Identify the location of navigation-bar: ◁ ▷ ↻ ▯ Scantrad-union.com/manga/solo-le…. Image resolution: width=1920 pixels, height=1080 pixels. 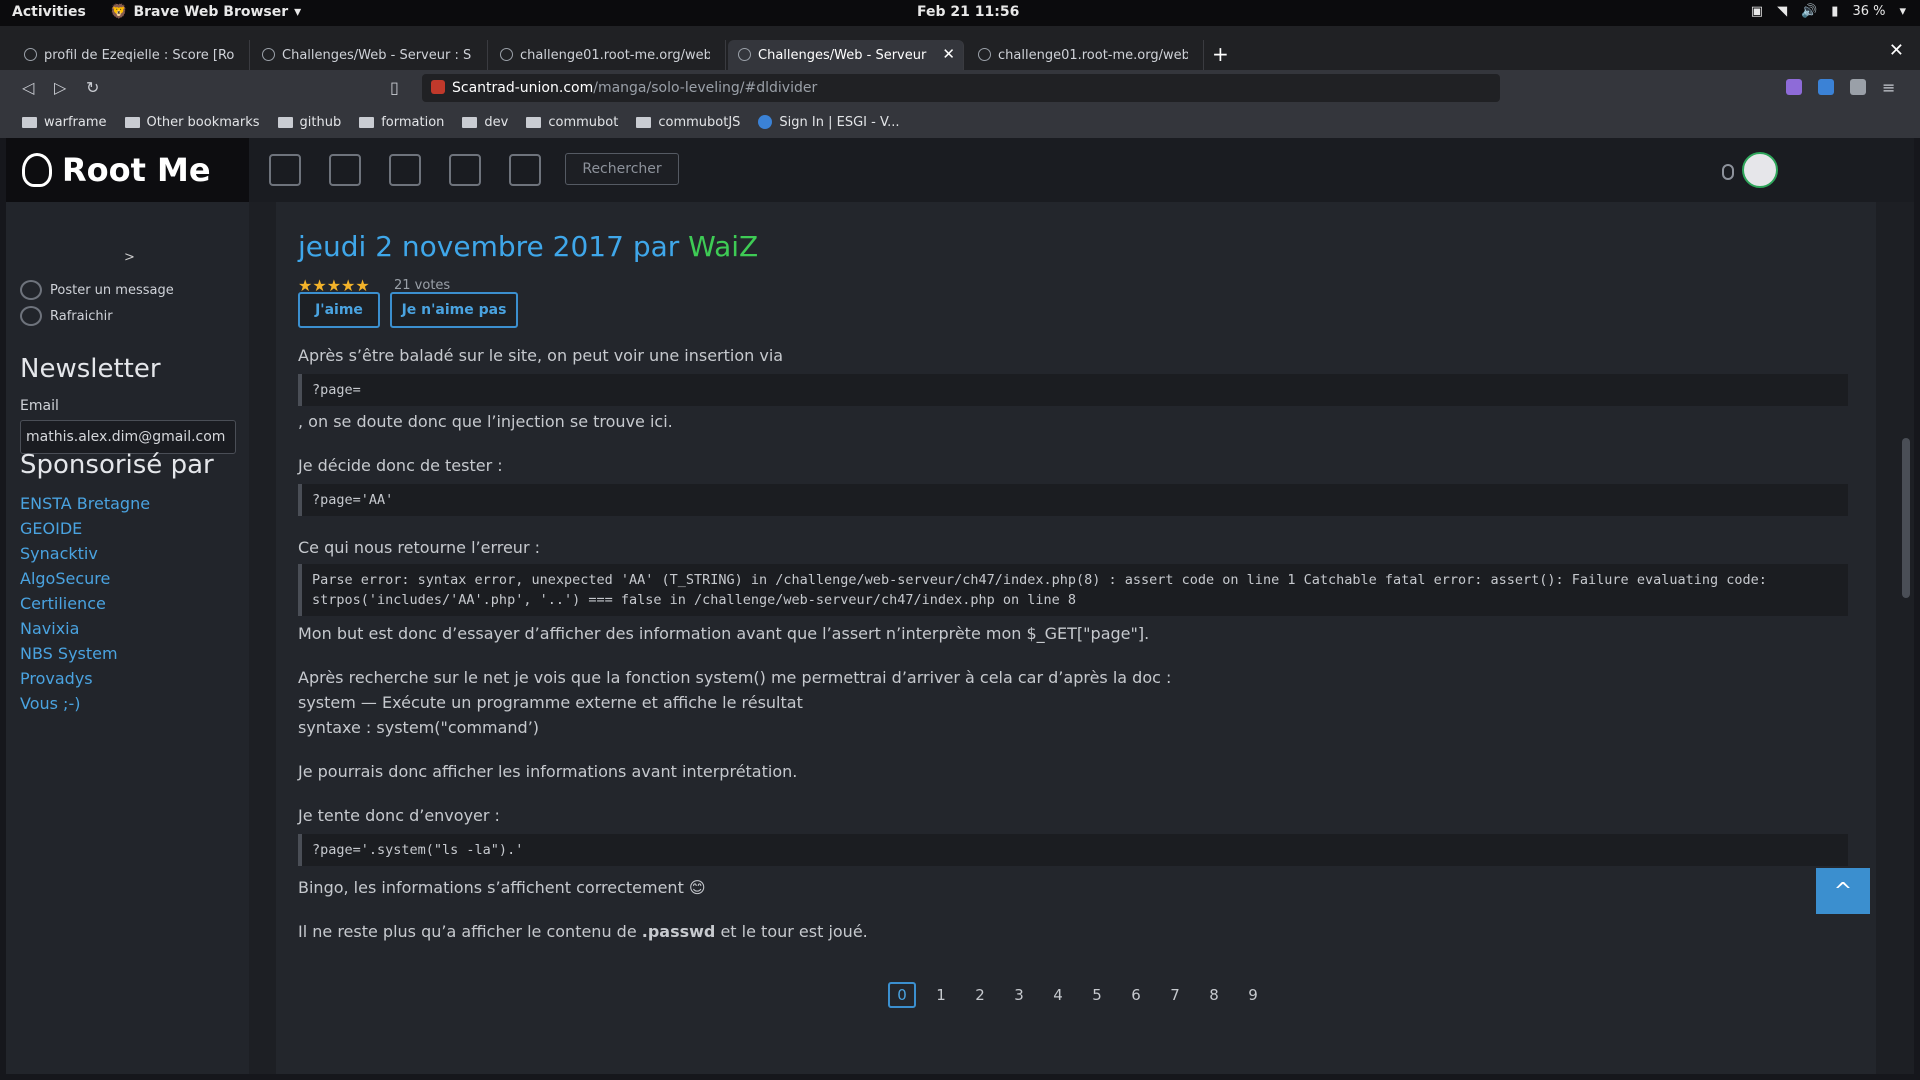
(960, 88).